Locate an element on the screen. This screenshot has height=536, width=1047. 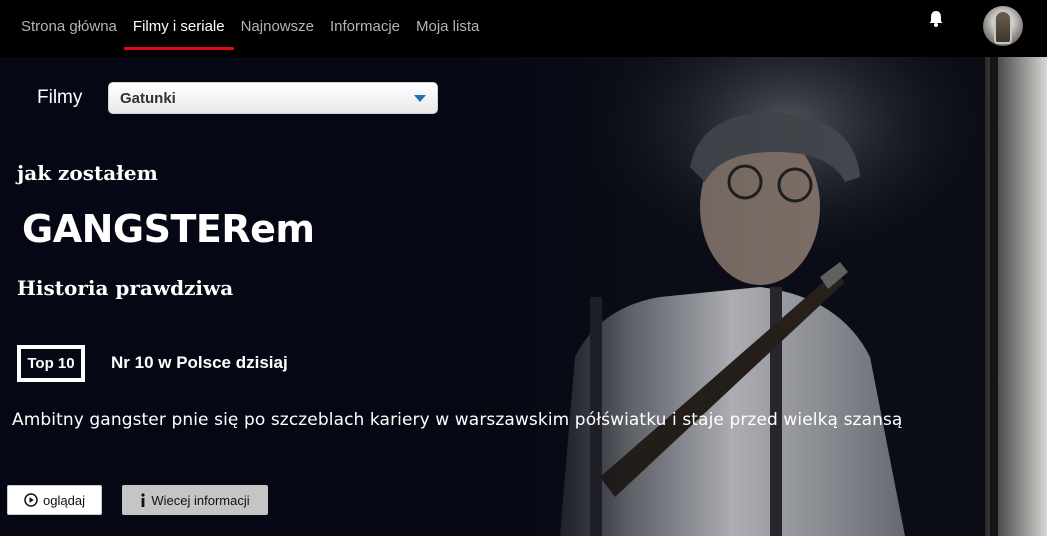
more-info-button-label: Wiecej informacji is located at coordinates (200, 500).